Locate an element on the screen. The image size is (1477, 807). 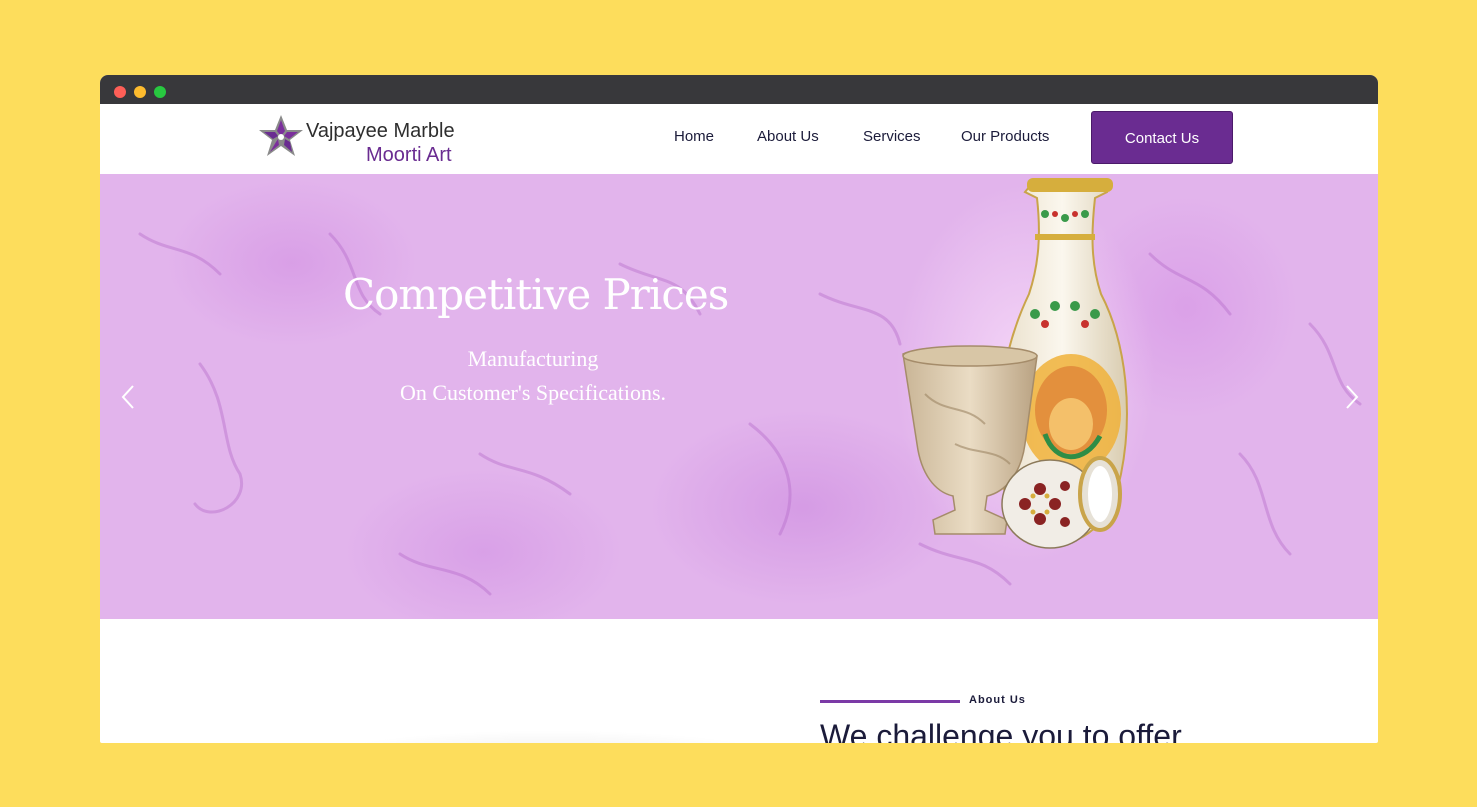
hero-title: Competitive Prices is located at coordinates (536, 294).